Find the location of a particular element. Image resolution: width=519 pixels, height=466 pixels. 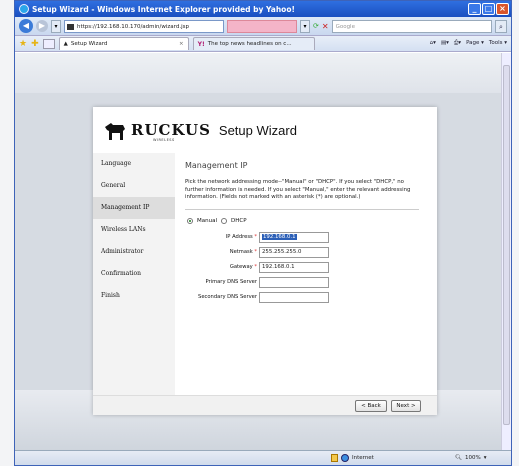

home-icon: ⌂▾ is located at coordinates (433, 43).